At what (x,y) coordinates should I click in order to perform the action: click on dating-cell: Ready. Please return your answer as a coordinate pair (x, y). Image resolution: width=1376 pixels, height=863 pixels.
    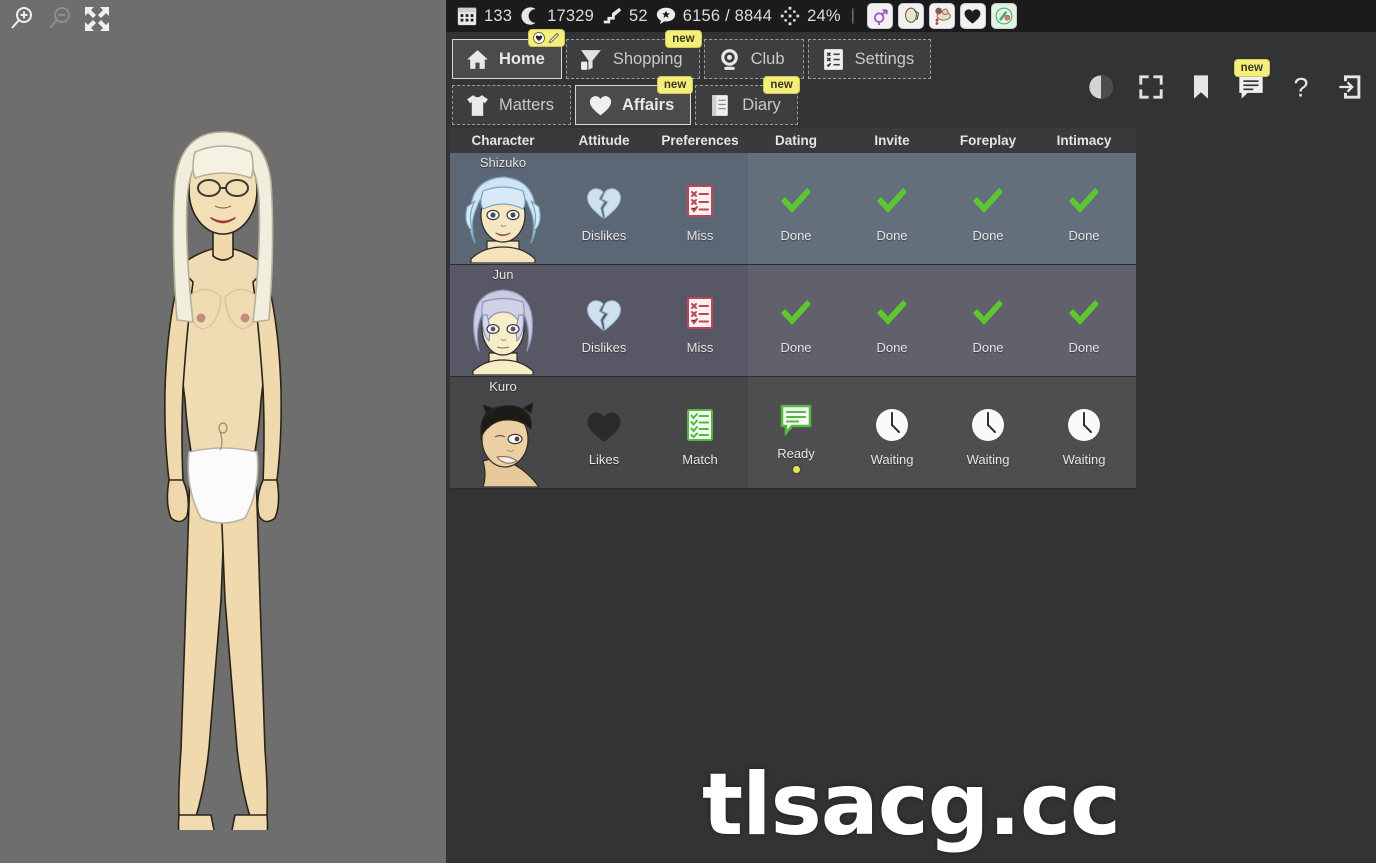
    Looking at the image, I should click on (796, 432).